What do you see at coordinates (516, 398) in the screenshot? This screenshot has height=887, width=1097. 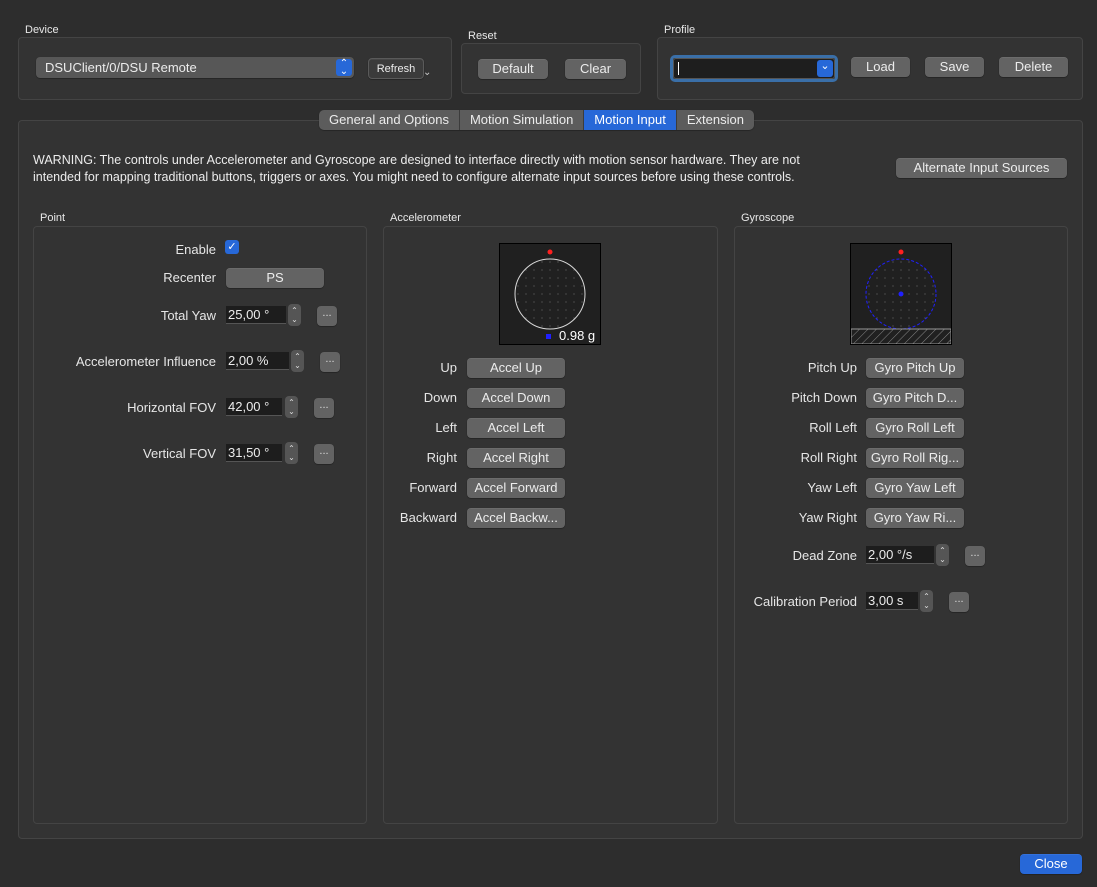 I see `accel-down-button: Accel Down` at bounding box center [516, 398].